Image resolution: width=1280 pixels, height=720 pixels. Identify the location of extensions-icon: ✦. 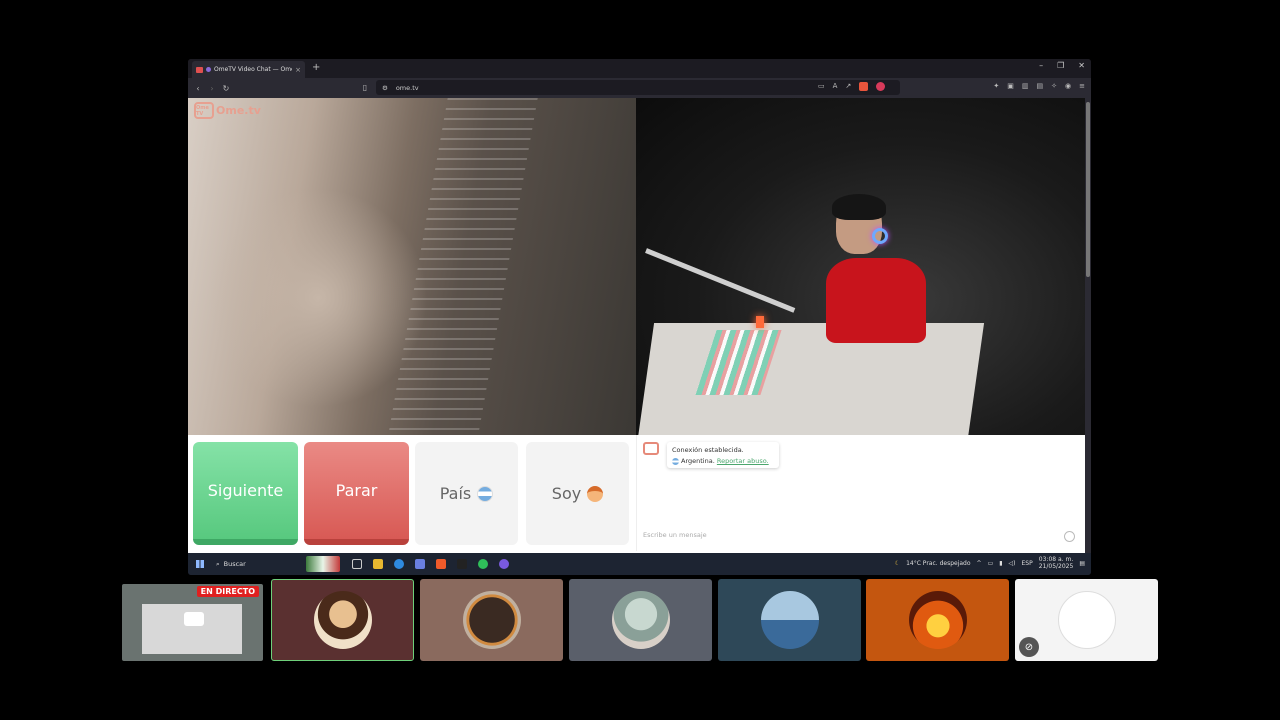
(996, 86).